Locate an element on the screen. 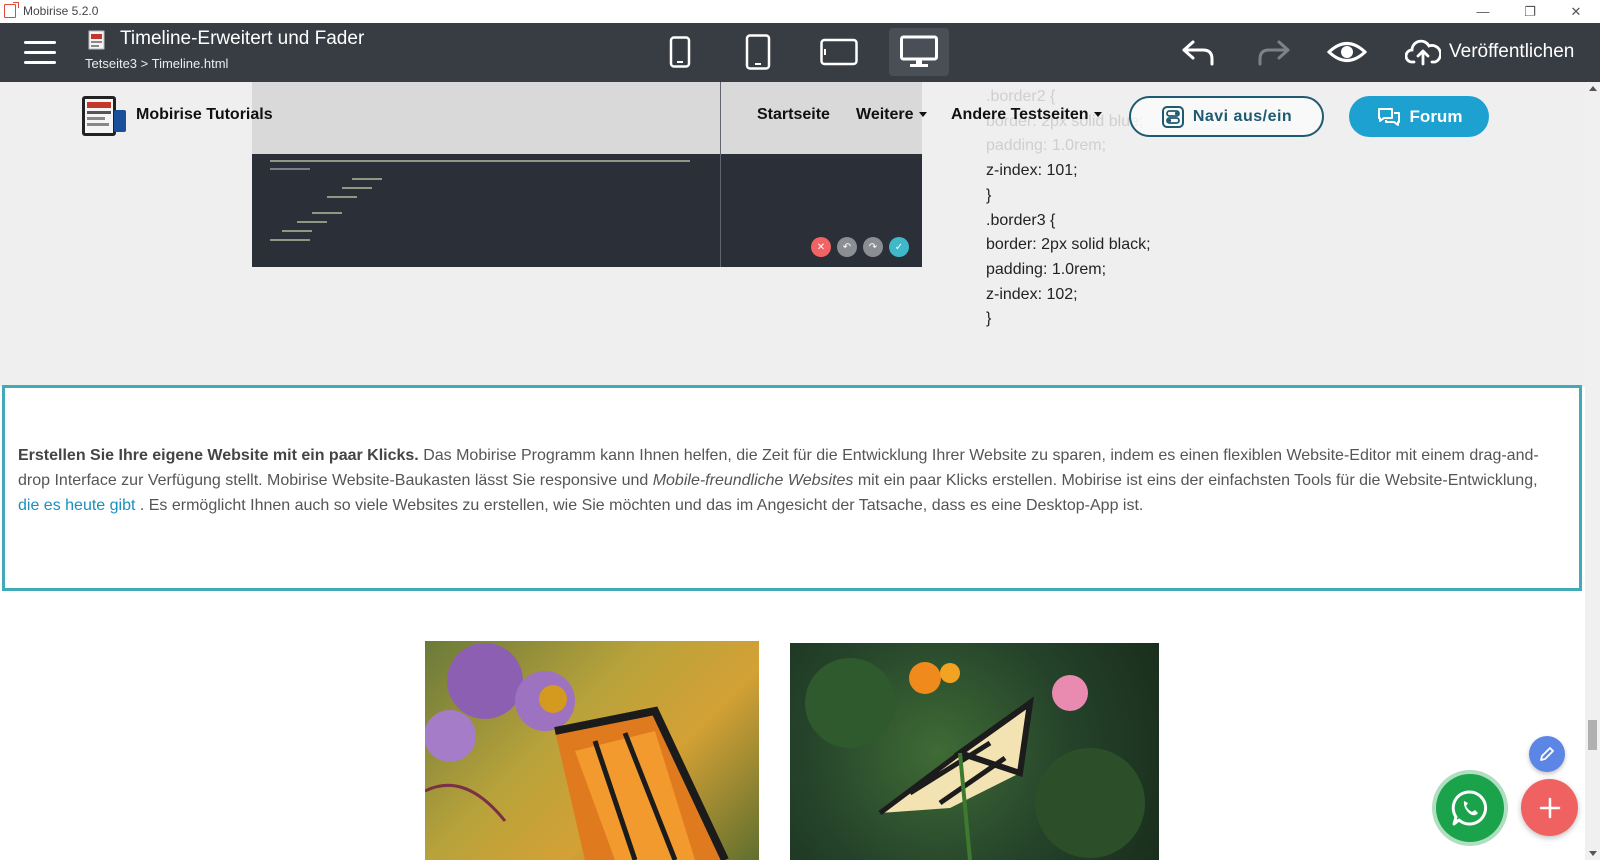 This screenshot has width=1600, height=860. publish-label: Veröffentlichen is located at coordinates (1512, 51).